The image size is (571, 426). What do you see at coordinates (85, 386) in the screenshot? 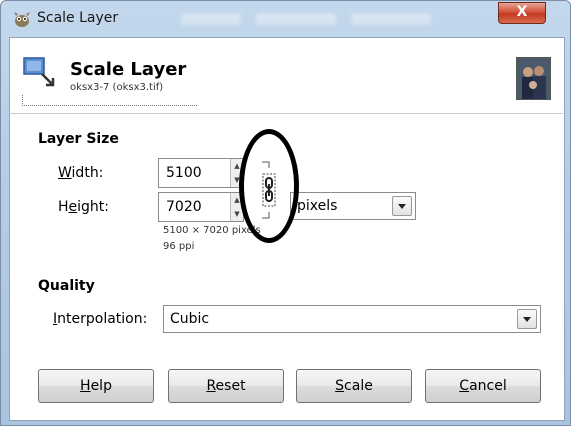
I see `help-mnemonic: H` at bounding box center [85, 386].